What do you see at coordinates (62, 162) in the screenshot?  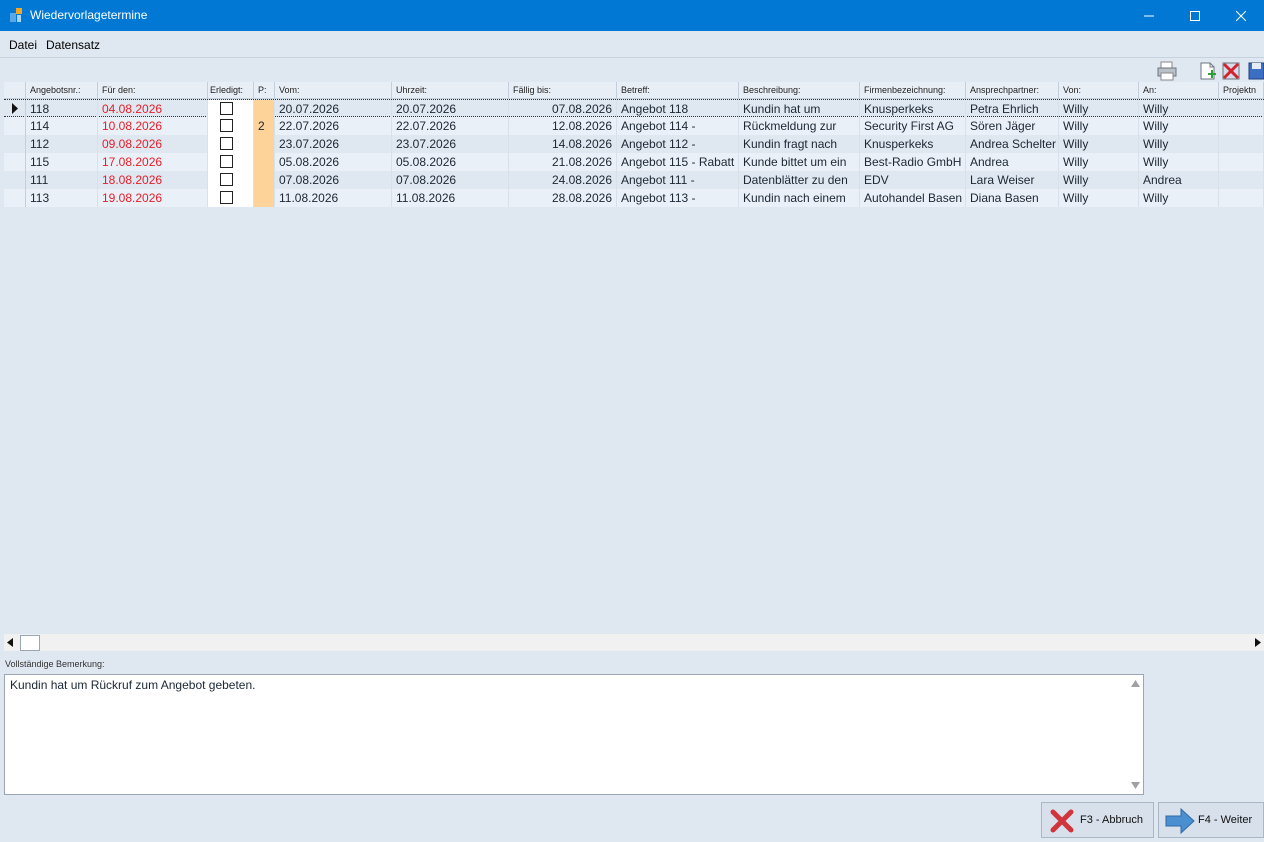 I see `cell-nr: 115` at bounding box center [62, 162].